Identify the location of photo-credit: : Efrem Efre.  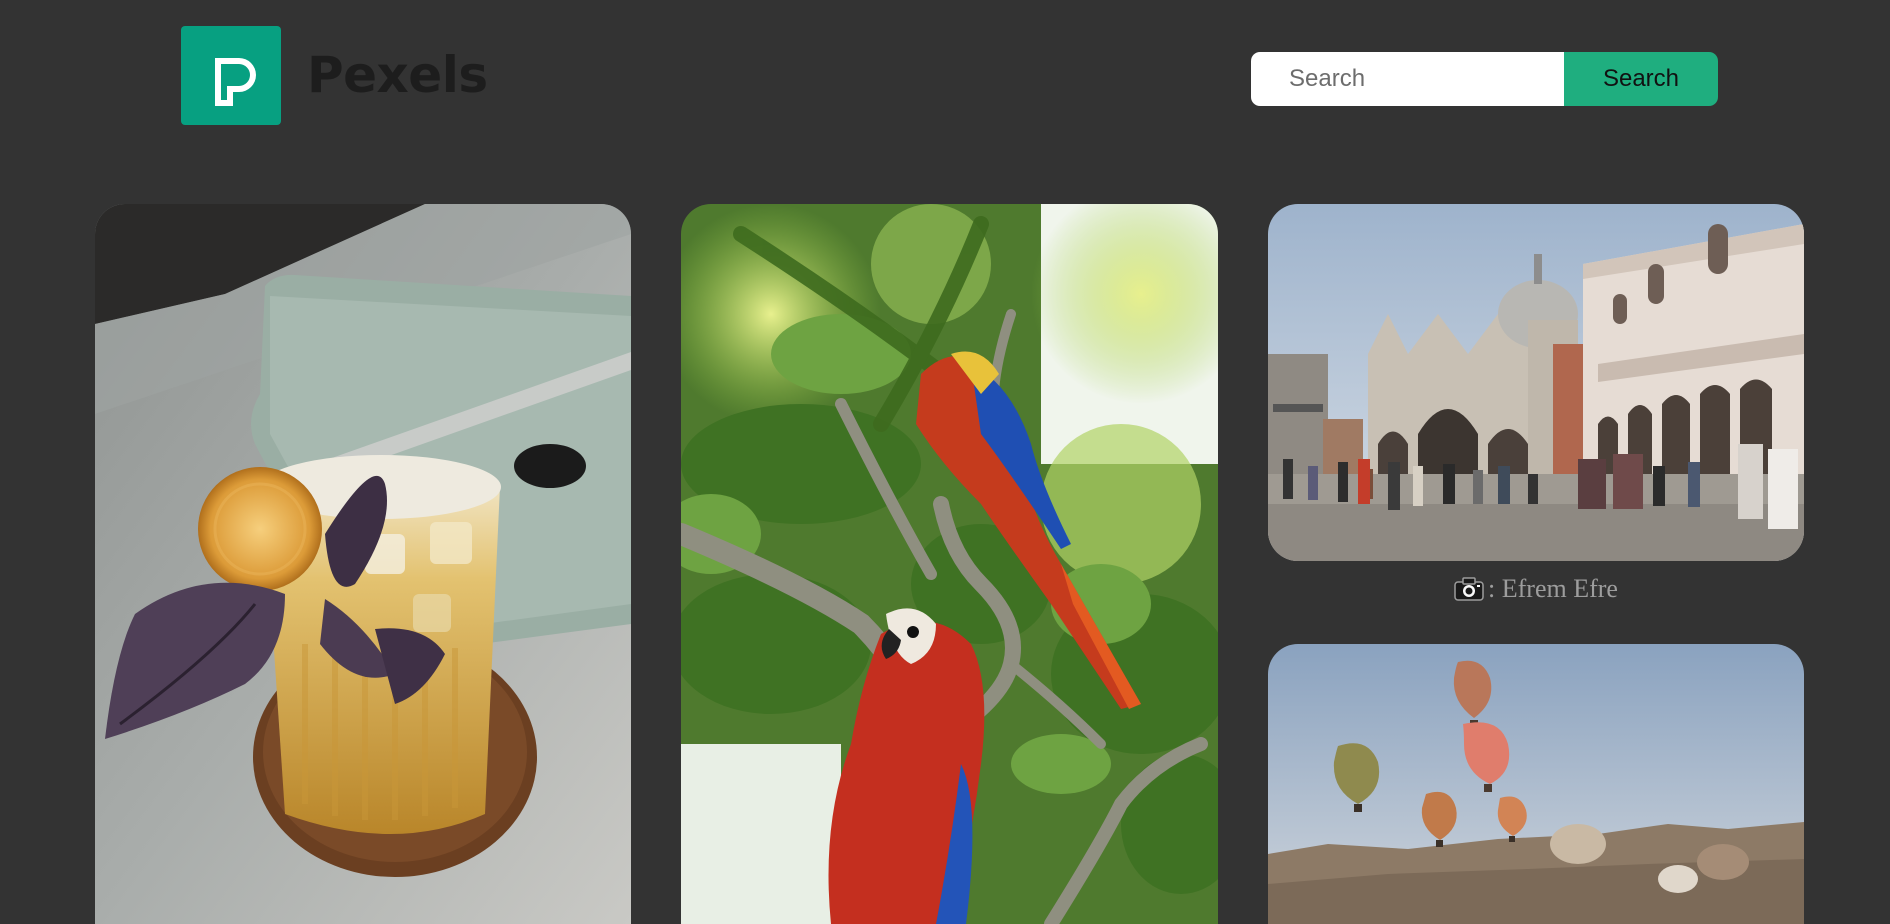
(1536, 589).